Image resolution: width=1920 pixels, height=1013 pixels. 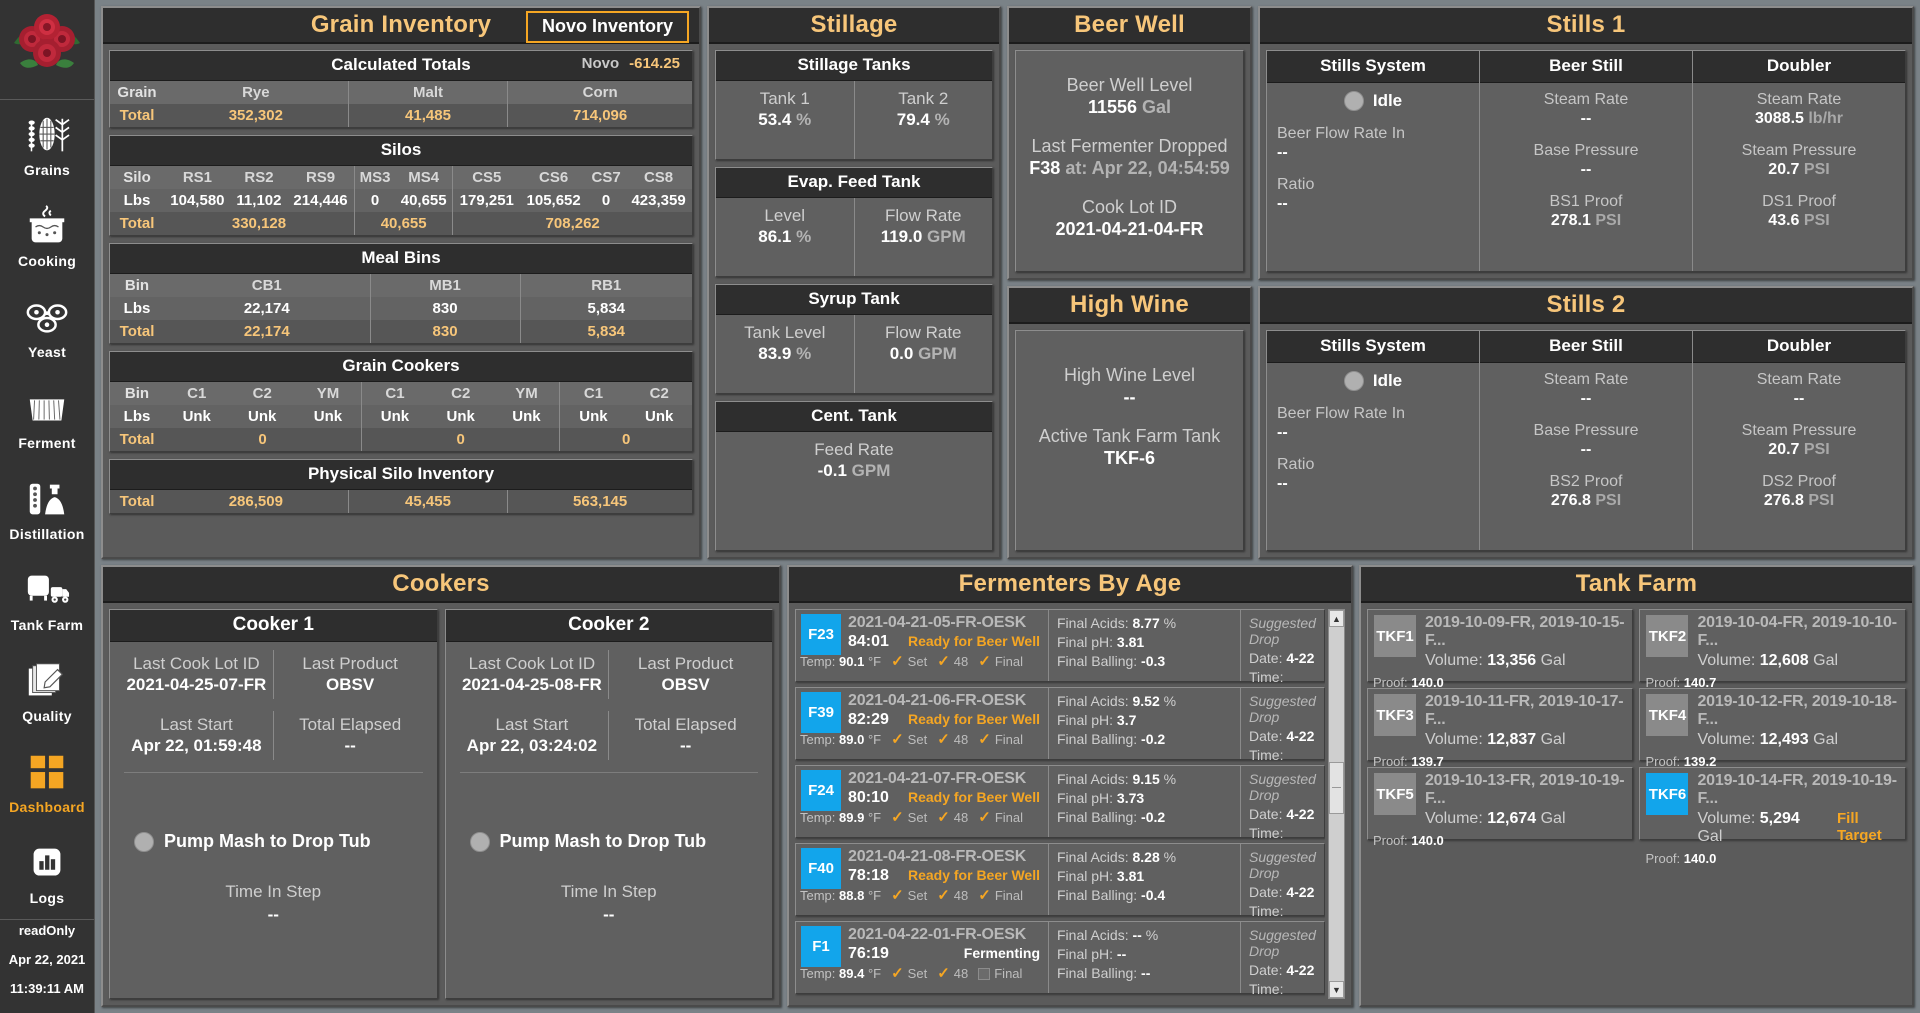 I want to click on kpi-value: 53.4 %, so click(x=784, y=120).